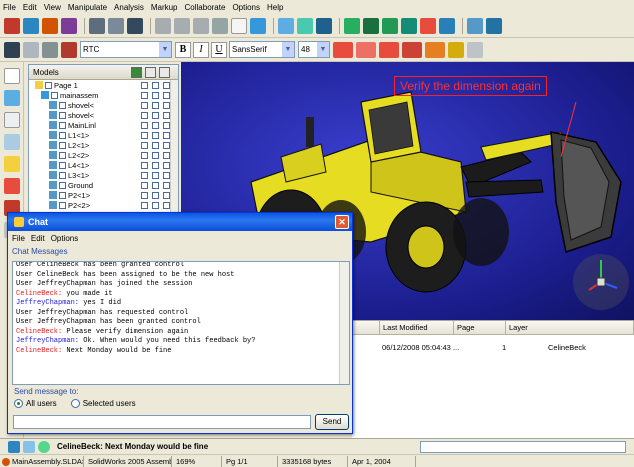  I want to click on visibility-icon, so click(136, 72).